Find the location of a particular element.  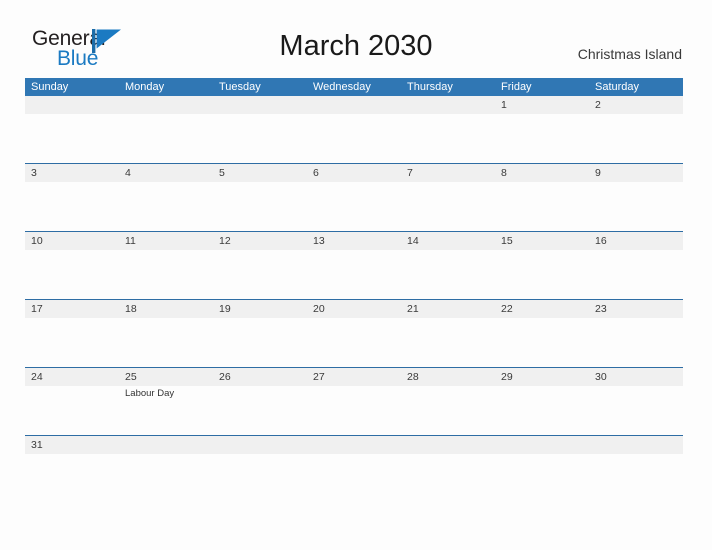

week-cells: 24 25 Labour Day 26 27 28 29 30 is located at coordinates (354, 401).